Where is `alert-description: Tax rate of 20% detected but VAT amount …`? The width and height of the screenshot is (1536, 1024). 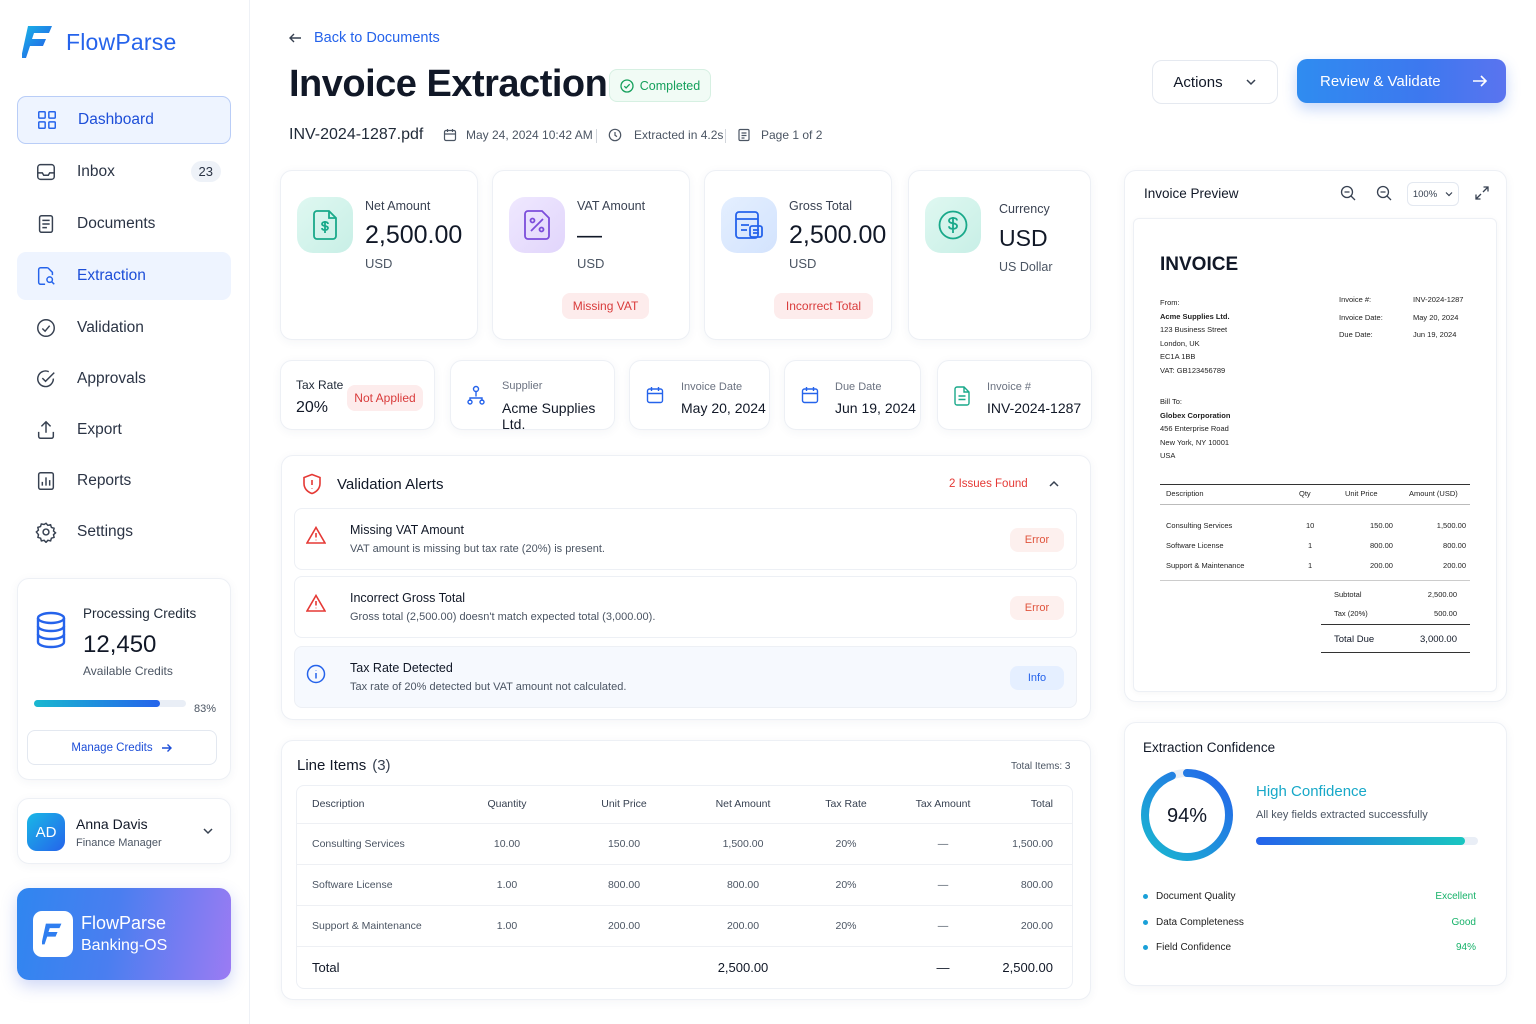
alert-description: Tax rate of 20% detected but VAT amount … is located at coordinates (488, 687).